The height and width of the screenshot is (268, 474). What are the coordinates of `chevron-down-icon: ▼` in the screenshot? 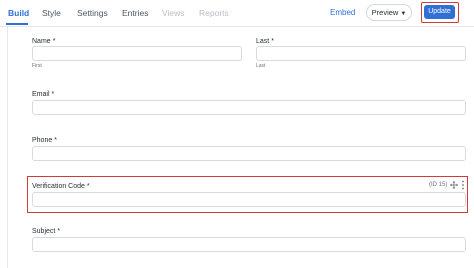 It's located at (403, 14).